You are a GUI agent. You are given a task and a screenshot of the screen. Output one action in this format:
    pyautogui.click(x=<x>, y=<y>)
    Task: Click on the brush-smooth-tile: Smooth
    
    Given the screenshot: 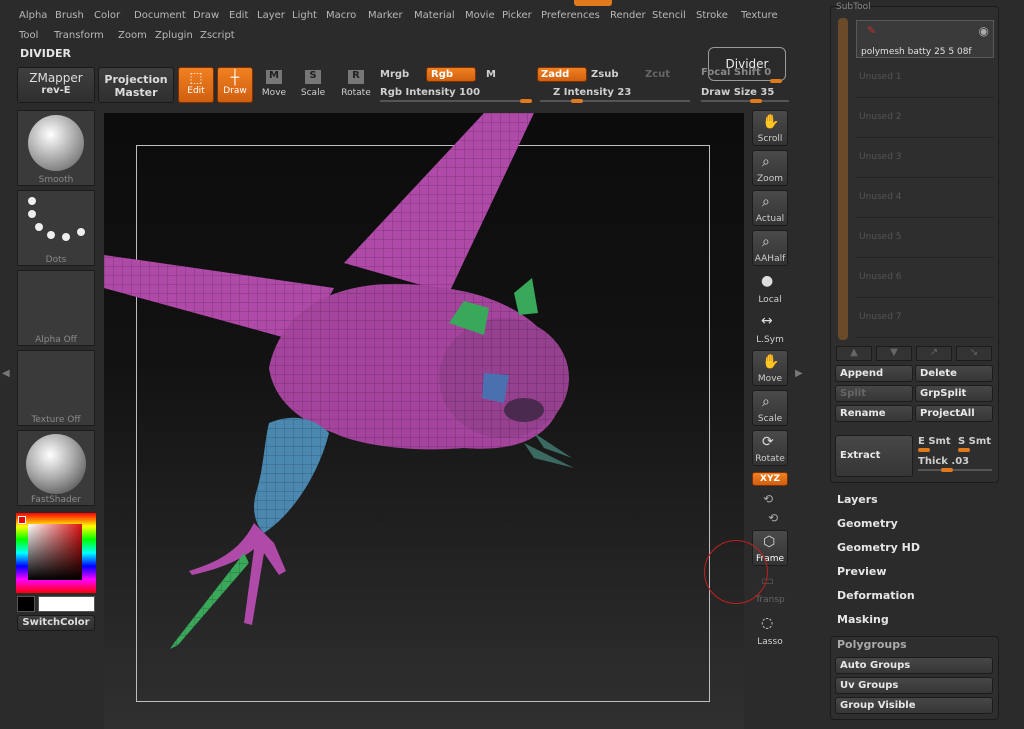 What is the action you would take?
    pyautogui.click(x=56, y=148)
    